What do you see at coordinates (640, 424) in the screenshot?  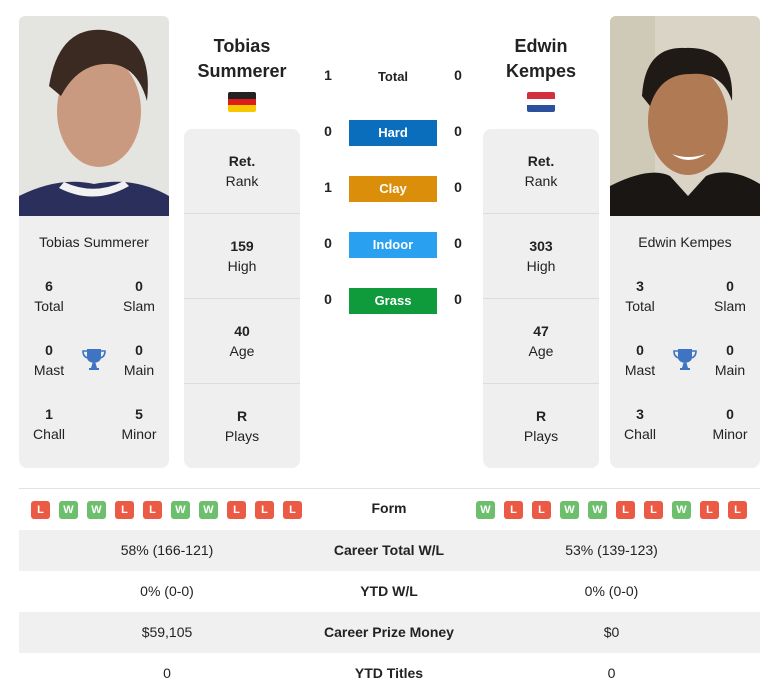 I see `player2-challenger-titles: 3 Chall` at bounding box center [640, 424].